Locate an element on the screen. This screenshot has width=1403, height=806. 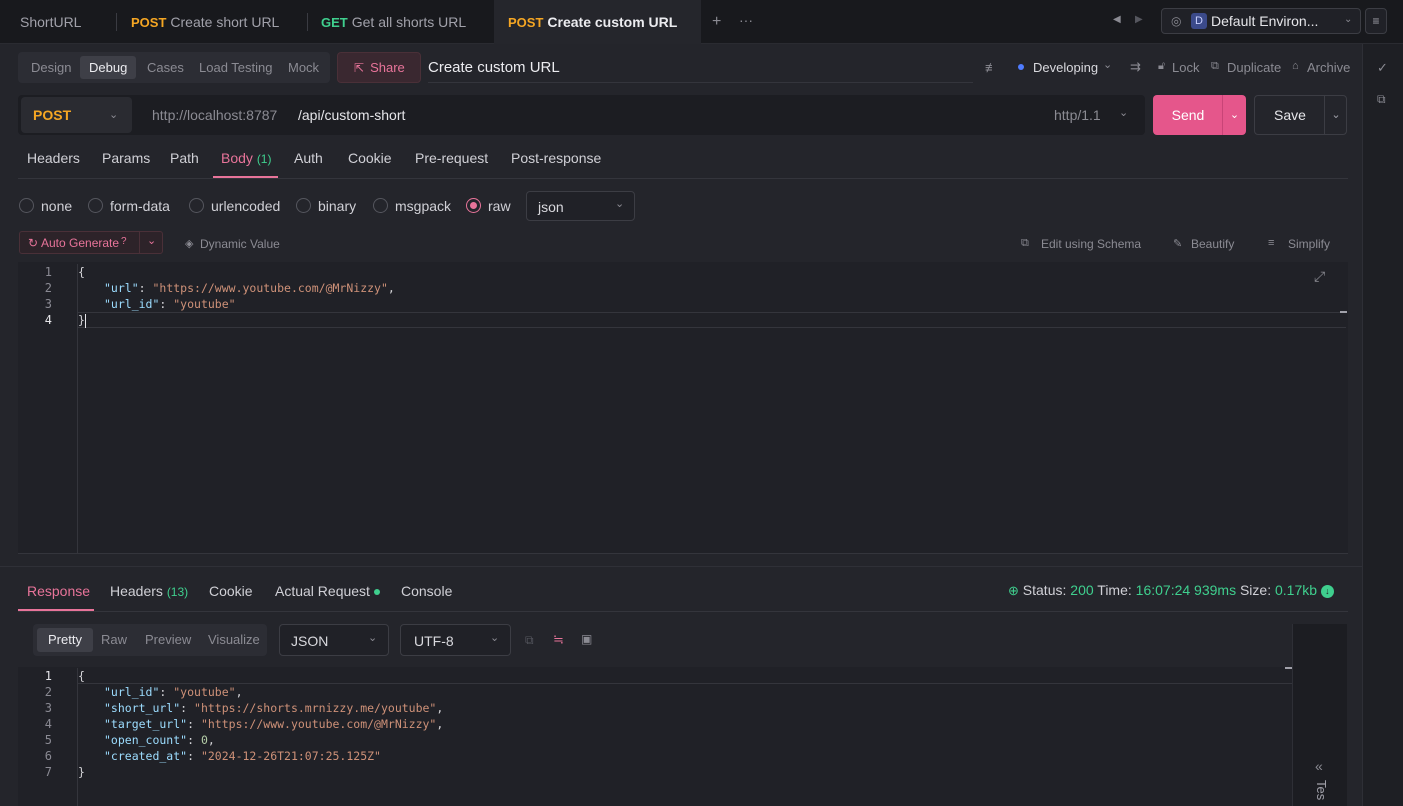
tab-actual-request: Actual Request is located at coordinates (327, 591).